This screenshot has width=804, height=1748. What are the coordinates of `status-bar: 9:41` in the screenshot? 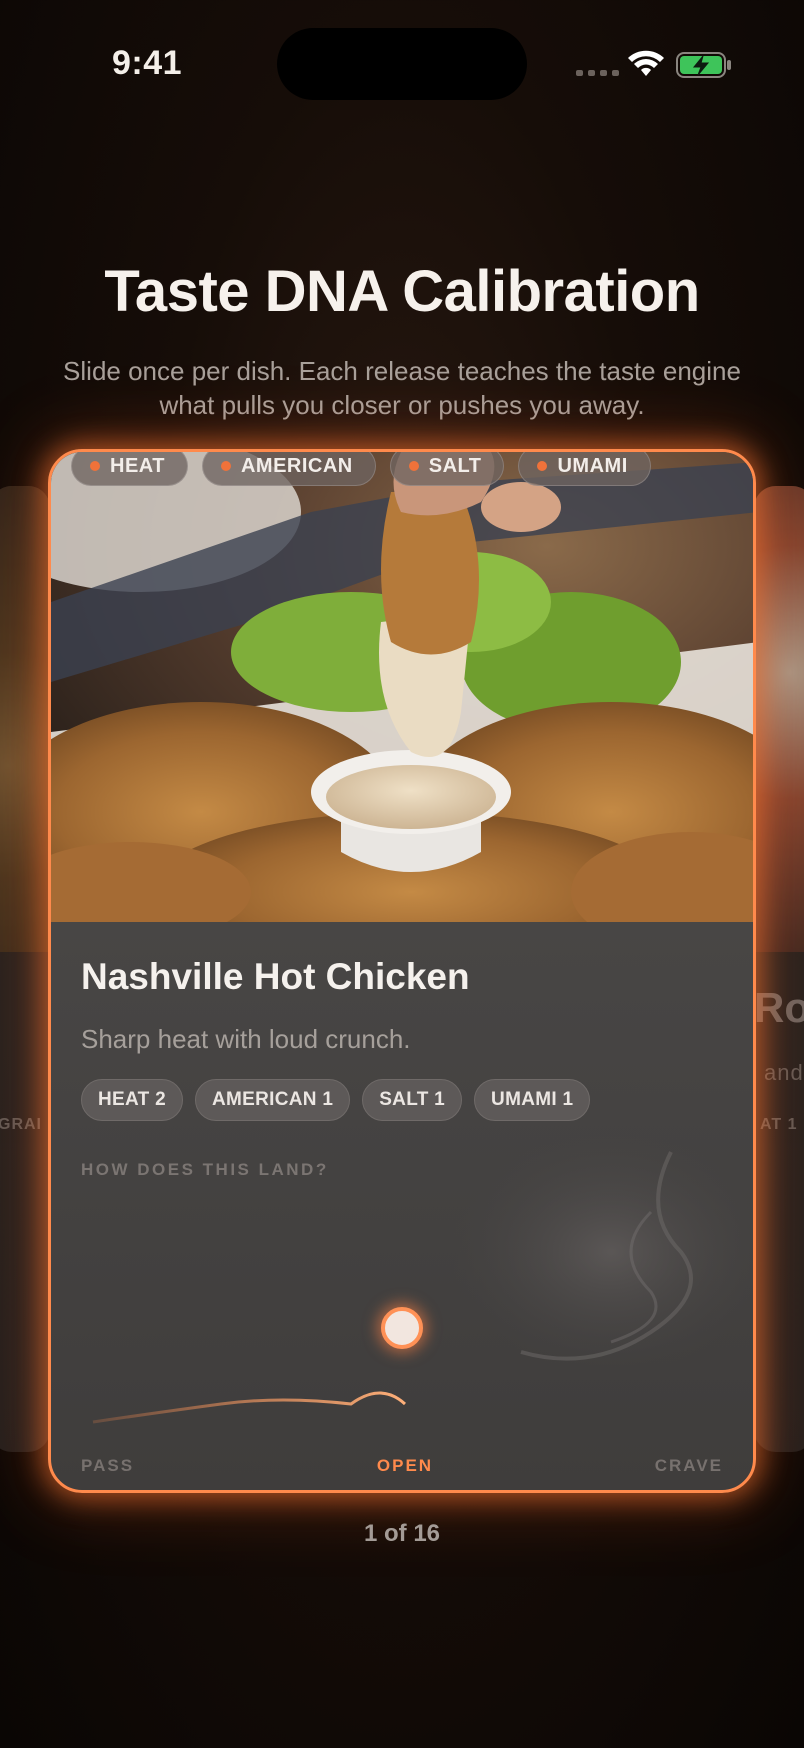 It's located at (402, 65).